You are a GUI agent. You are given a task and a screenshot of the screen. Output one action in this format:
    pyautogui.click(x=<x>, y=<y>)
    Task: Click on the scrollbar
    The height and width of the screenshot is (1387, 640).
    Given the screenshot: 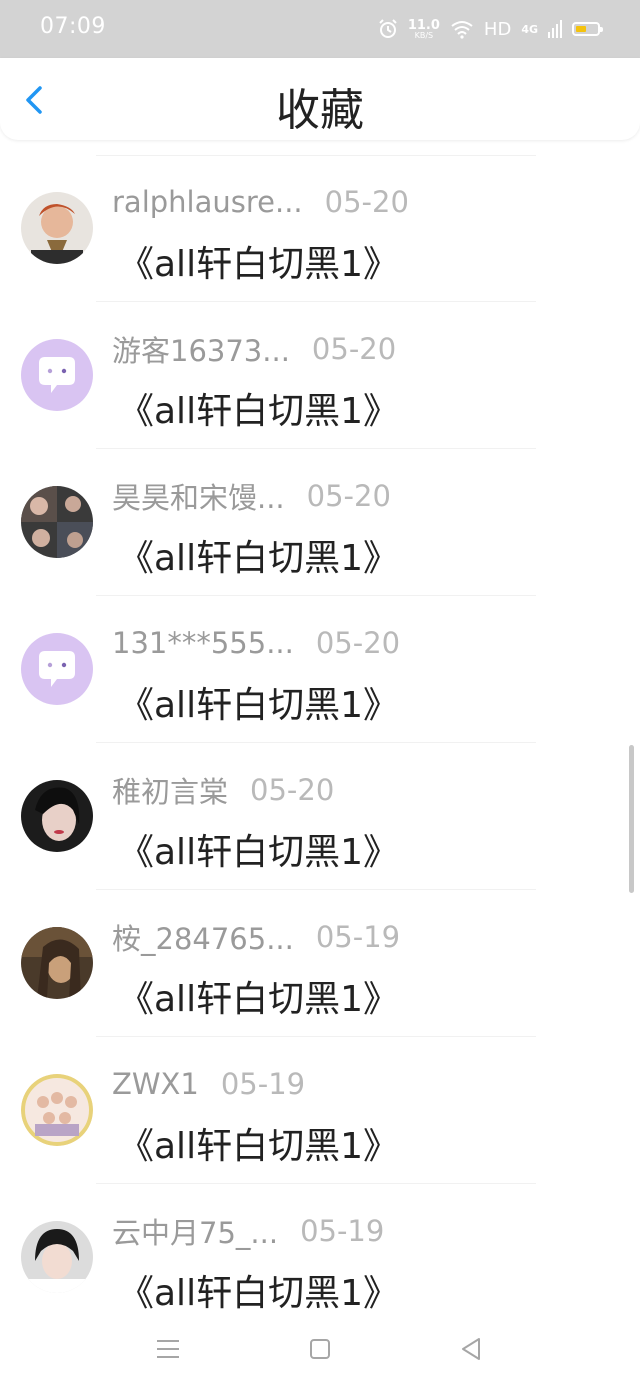 What is the action you would take?
    pyautogui.click(x=631, y=819)
    